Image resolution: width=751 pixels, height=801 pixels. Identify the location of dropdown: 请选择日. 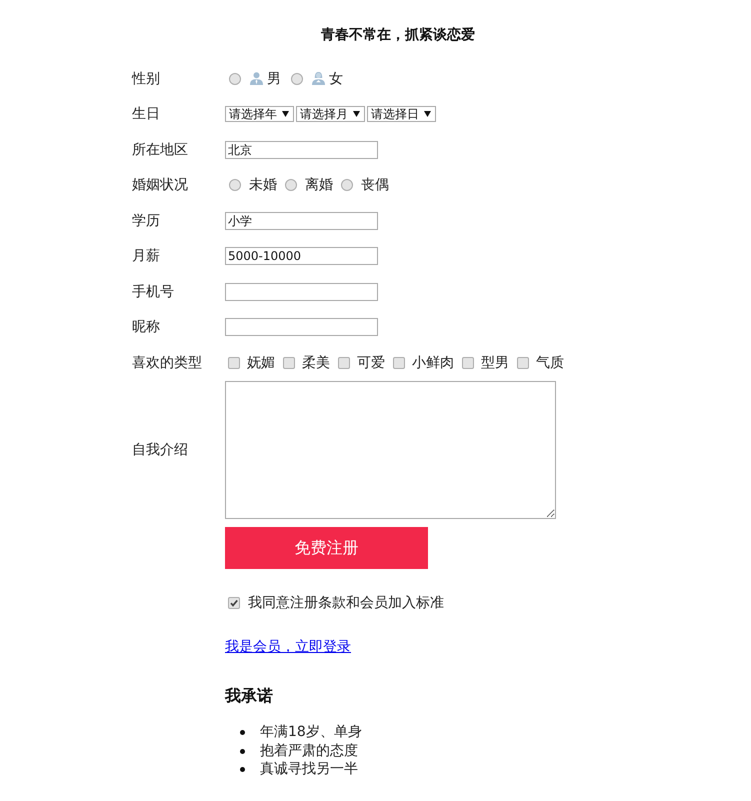
(401, 114).